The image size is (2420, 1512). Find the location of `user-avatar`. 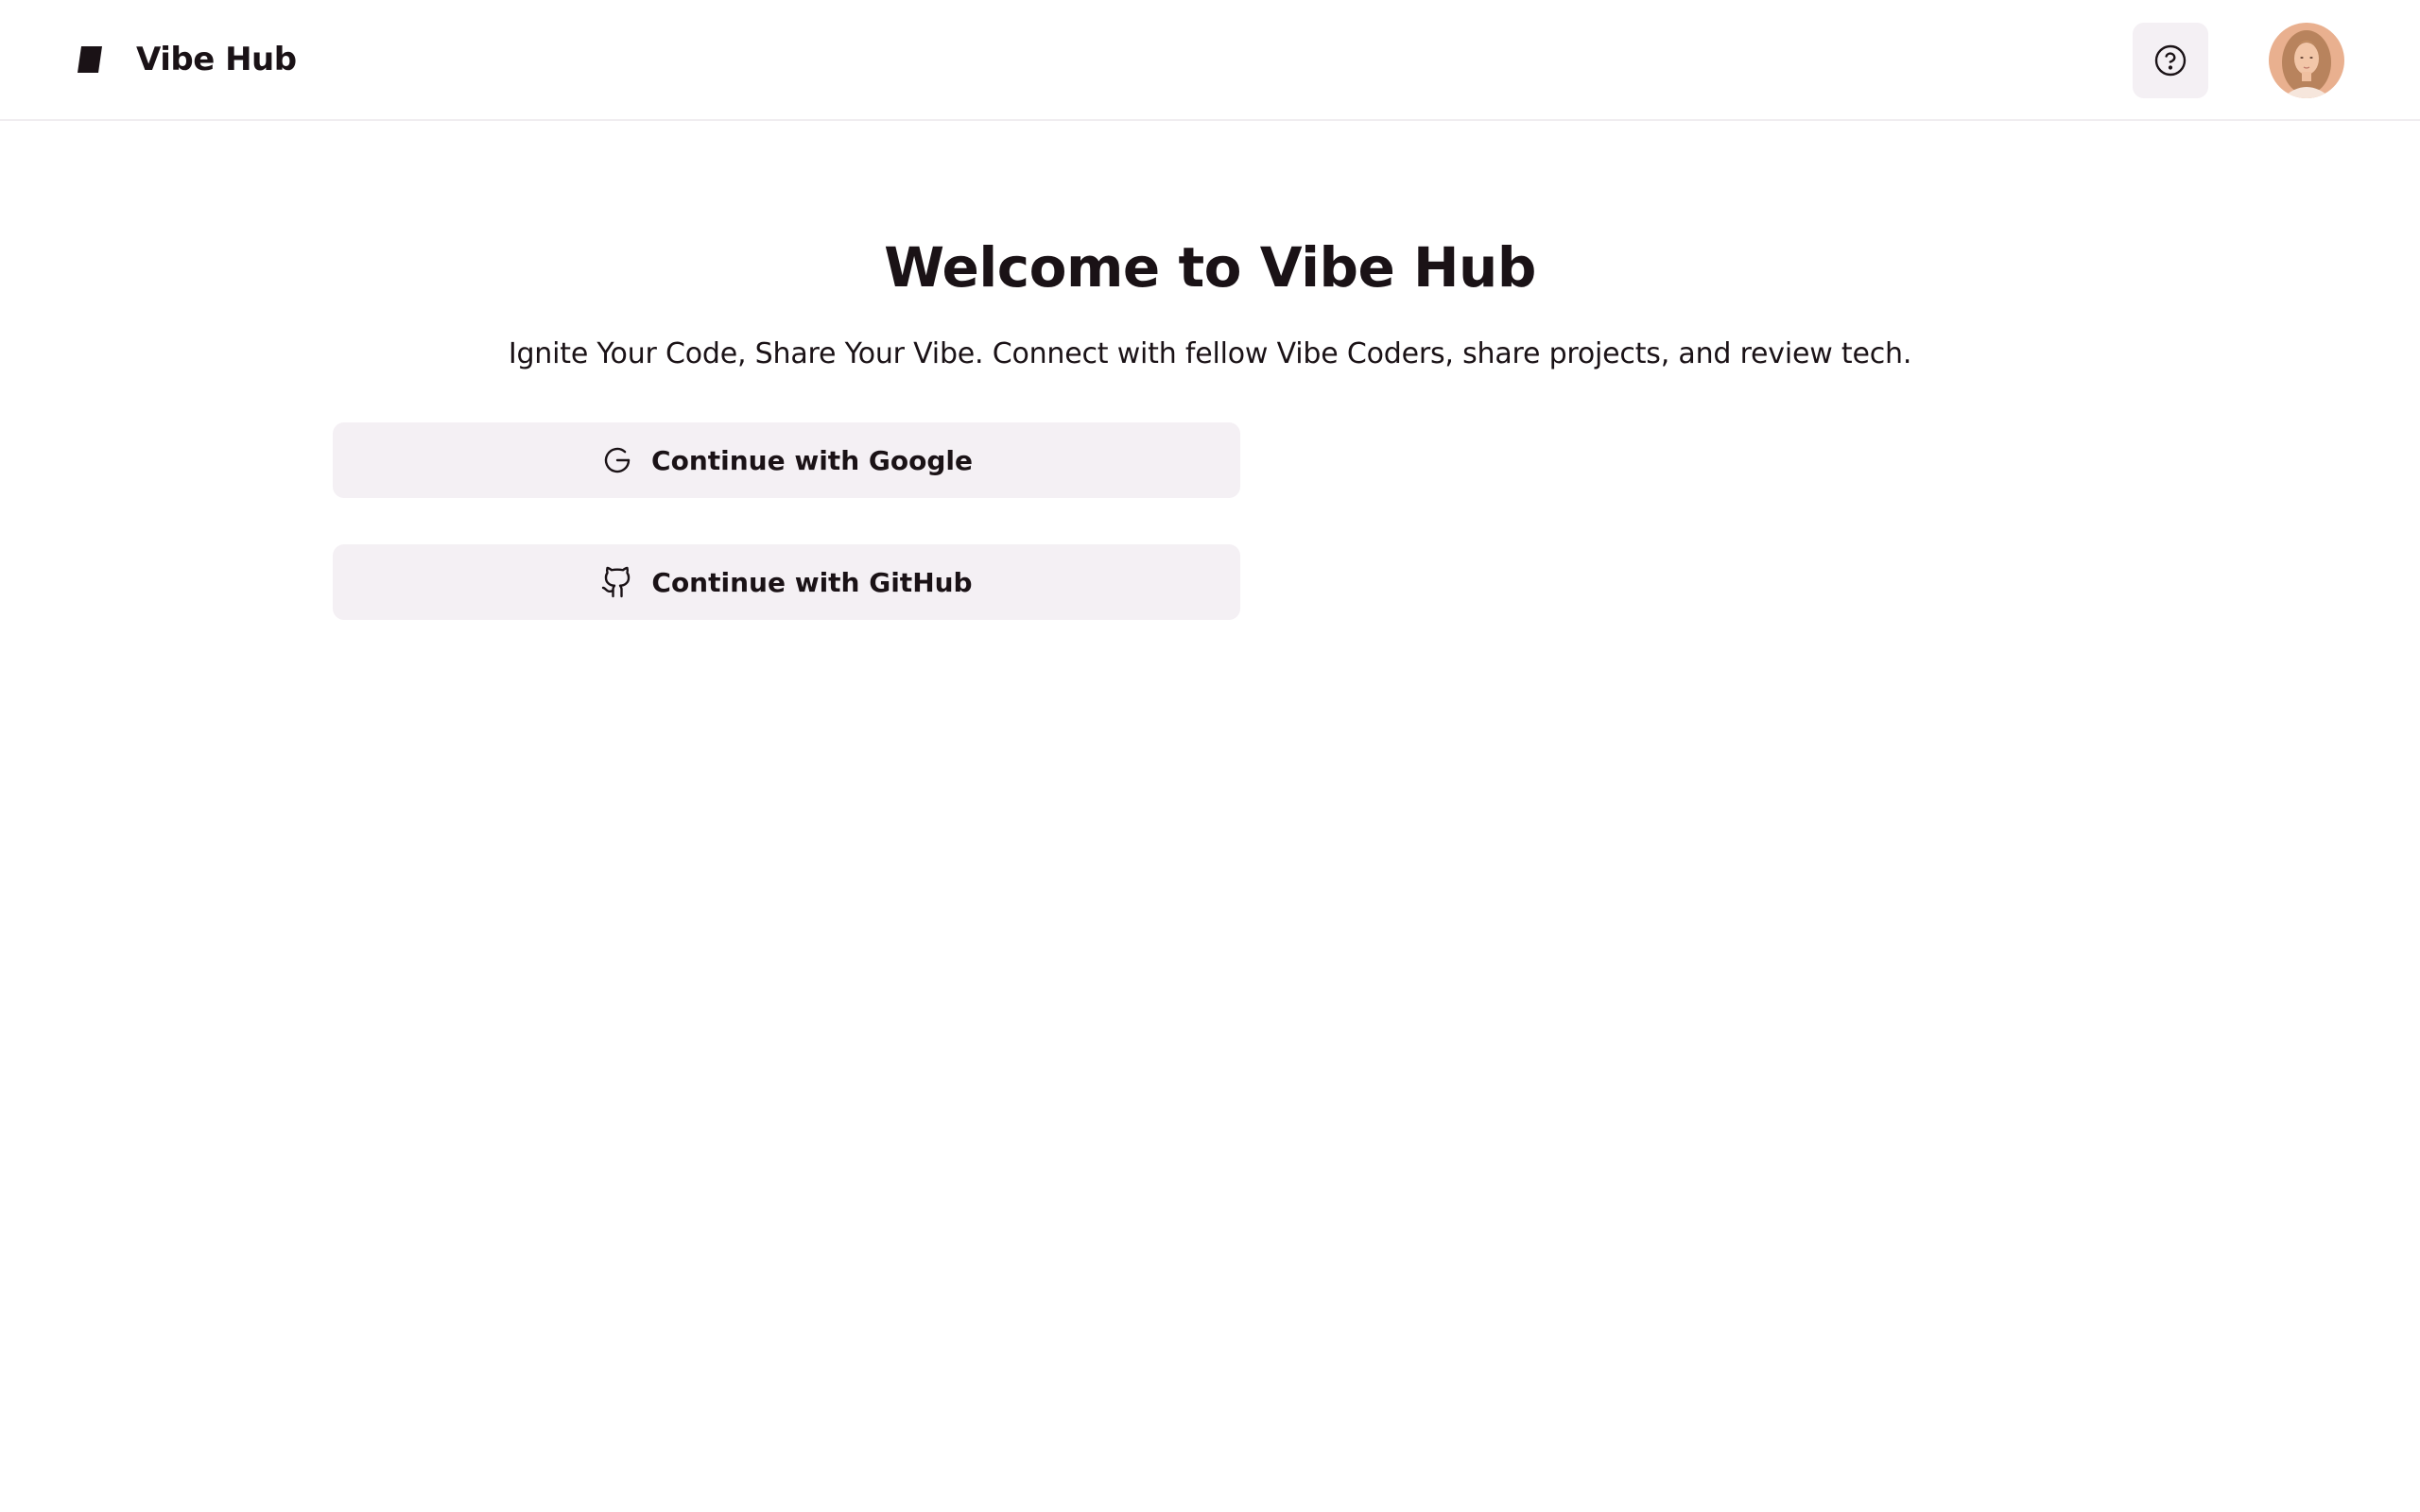

user-avatar is located at coordinates (2306, 60).